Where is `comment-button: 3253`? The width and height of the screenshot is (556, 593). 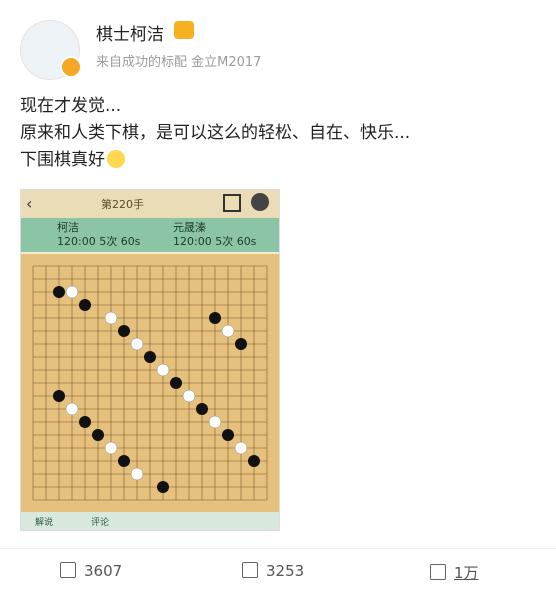 comment-button: 3253 is located at coordinates (273, 571).